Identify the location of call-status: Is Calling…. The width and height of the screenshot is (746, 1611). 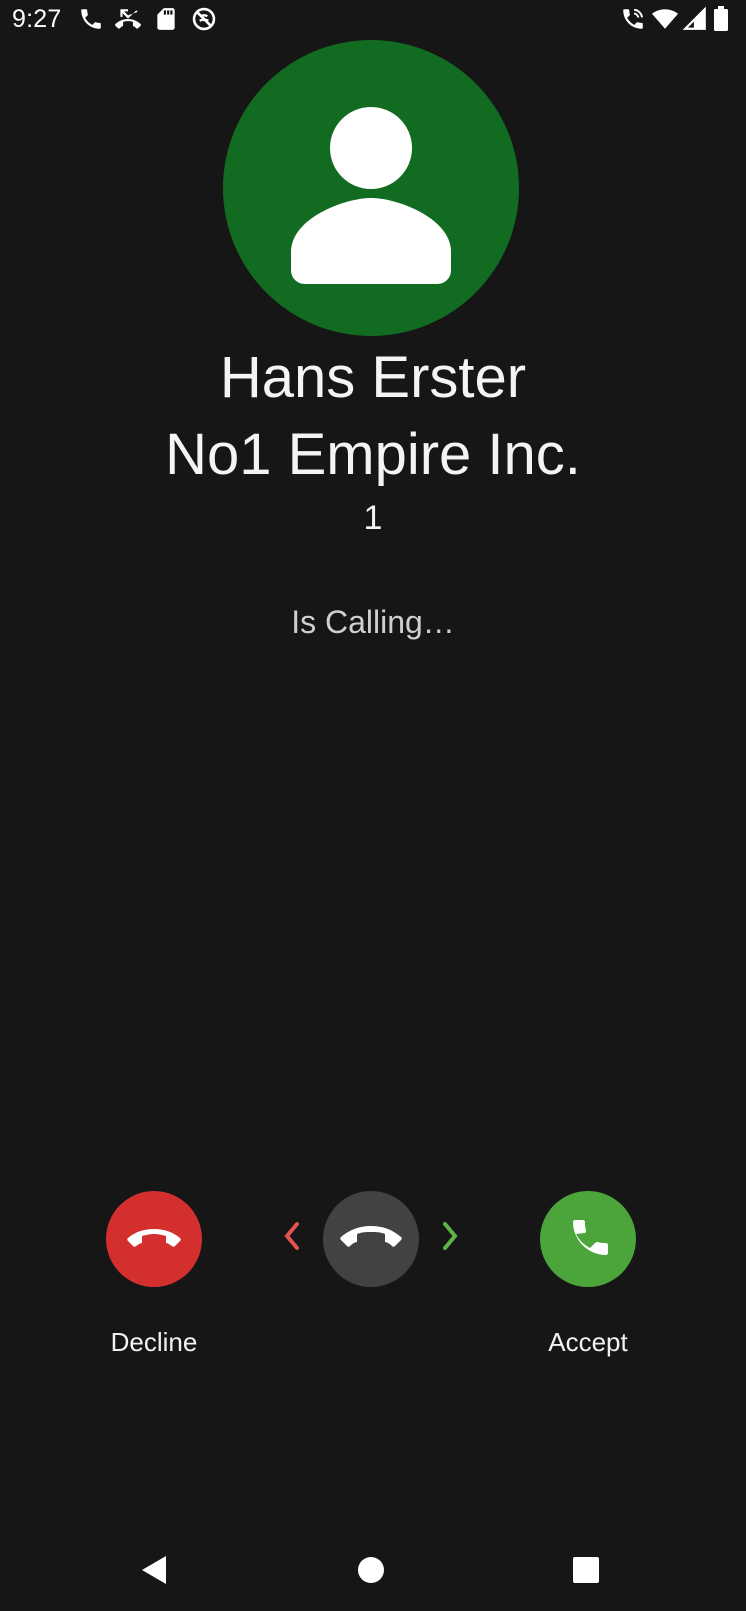
(373, 622).